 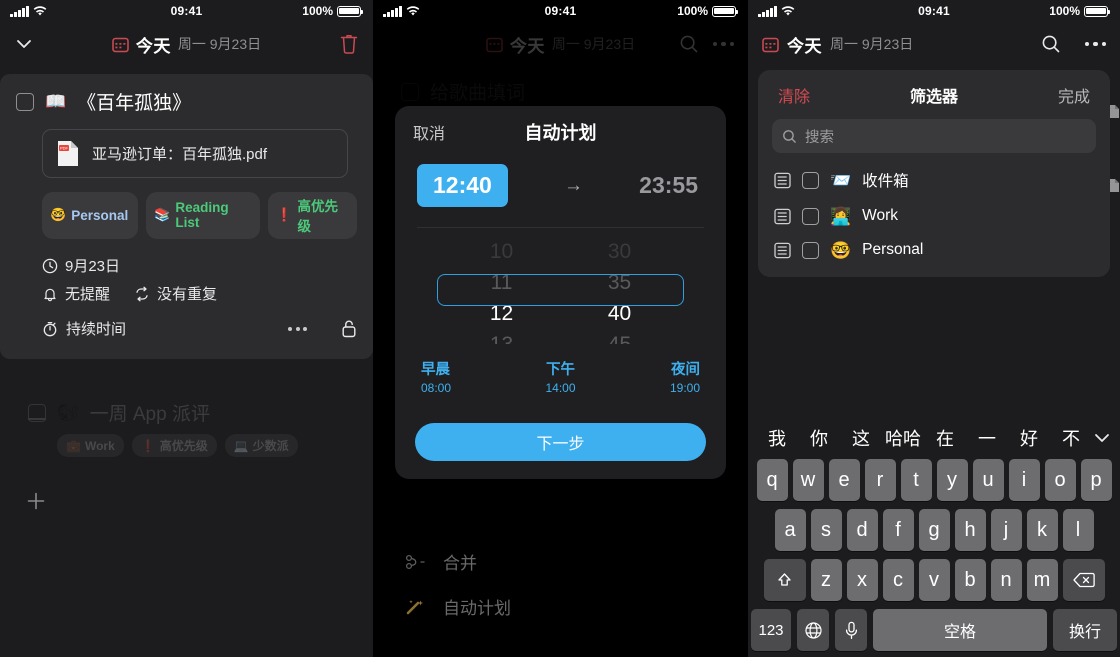 I want to click on prediction-word: 不, so click(x=1071, y=438).